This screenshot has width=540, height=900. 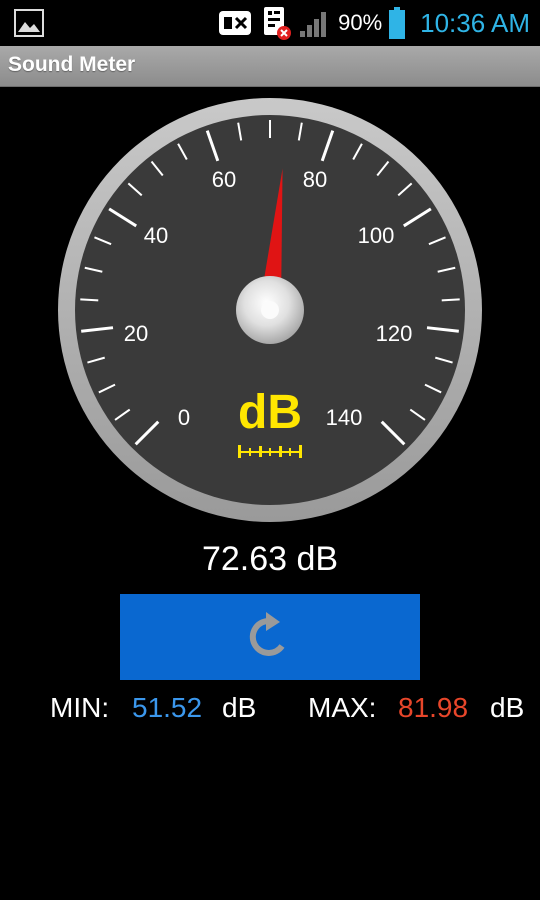 I want to click on gauge-label-140: 140, so click(x=344, y=417).